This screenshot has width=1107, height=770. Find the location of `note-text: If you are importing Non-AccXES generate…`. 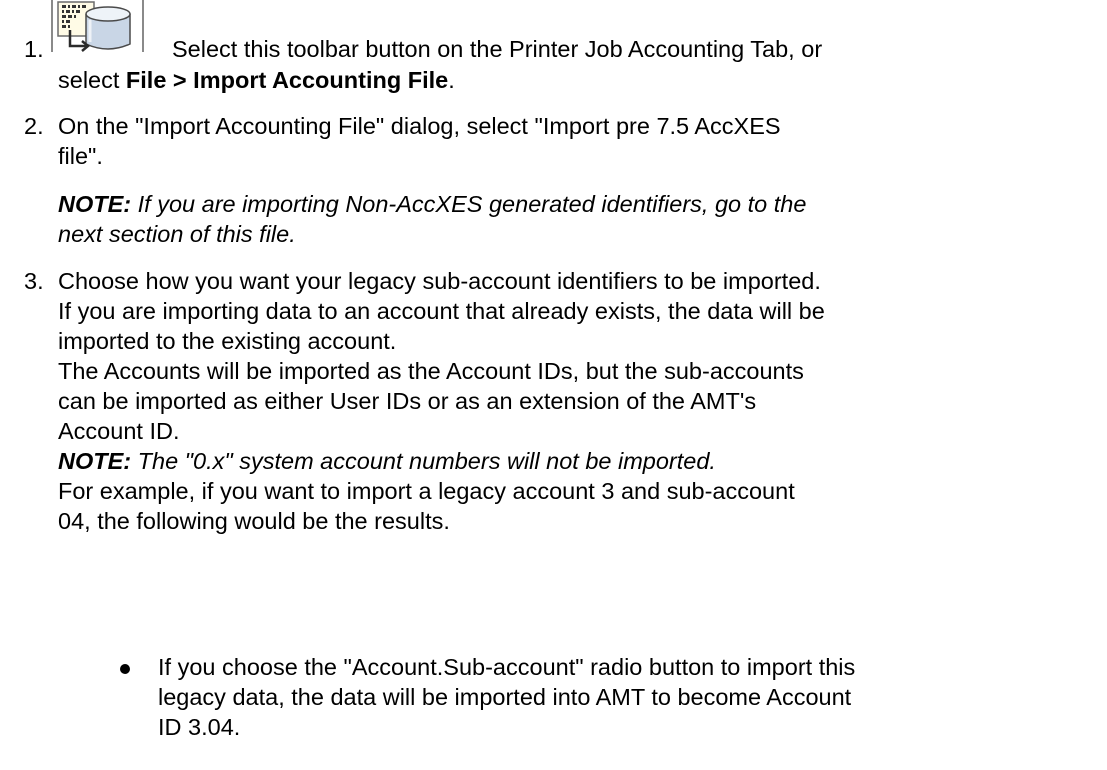

note-text: If you are importing Non-AccXES generate… is located at coordinates (469, 204).